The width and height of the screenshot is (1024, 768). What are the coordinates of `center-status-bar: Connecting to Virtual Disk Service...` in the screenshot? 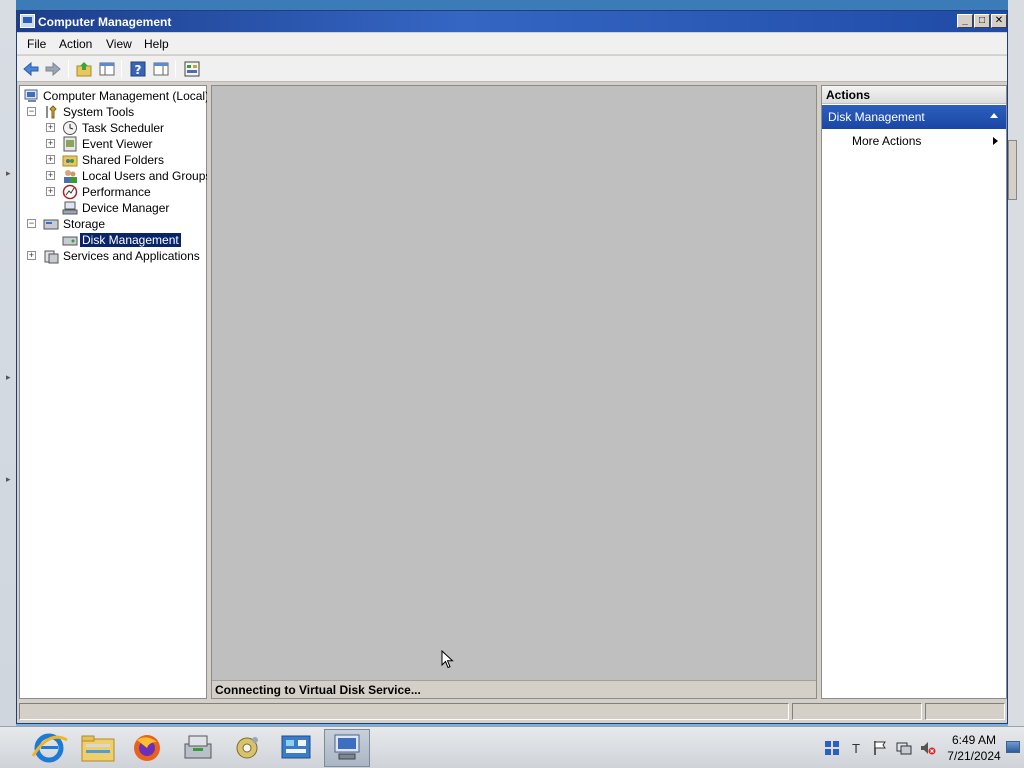 It's located at (514, 689).